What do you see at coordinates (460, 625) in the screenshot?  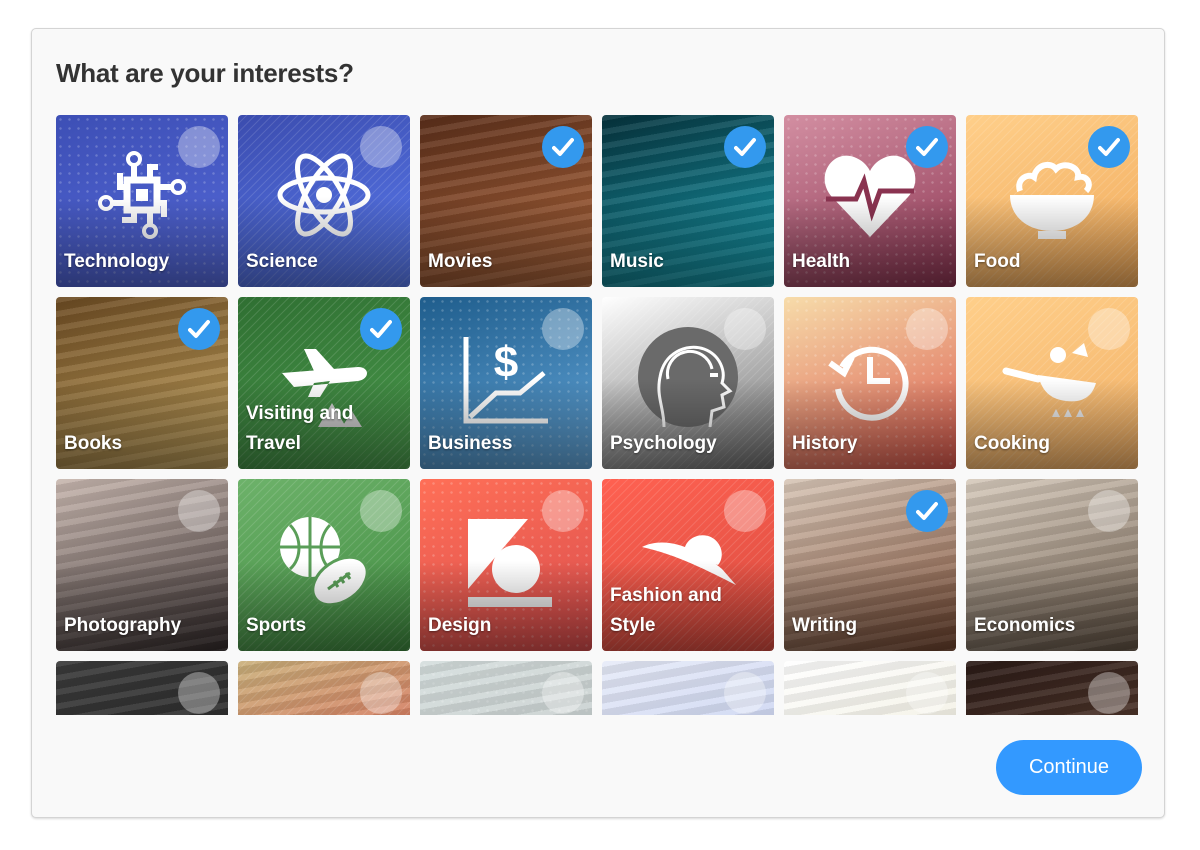 I see `interest-label: Design` at bounding box center [460, 625].